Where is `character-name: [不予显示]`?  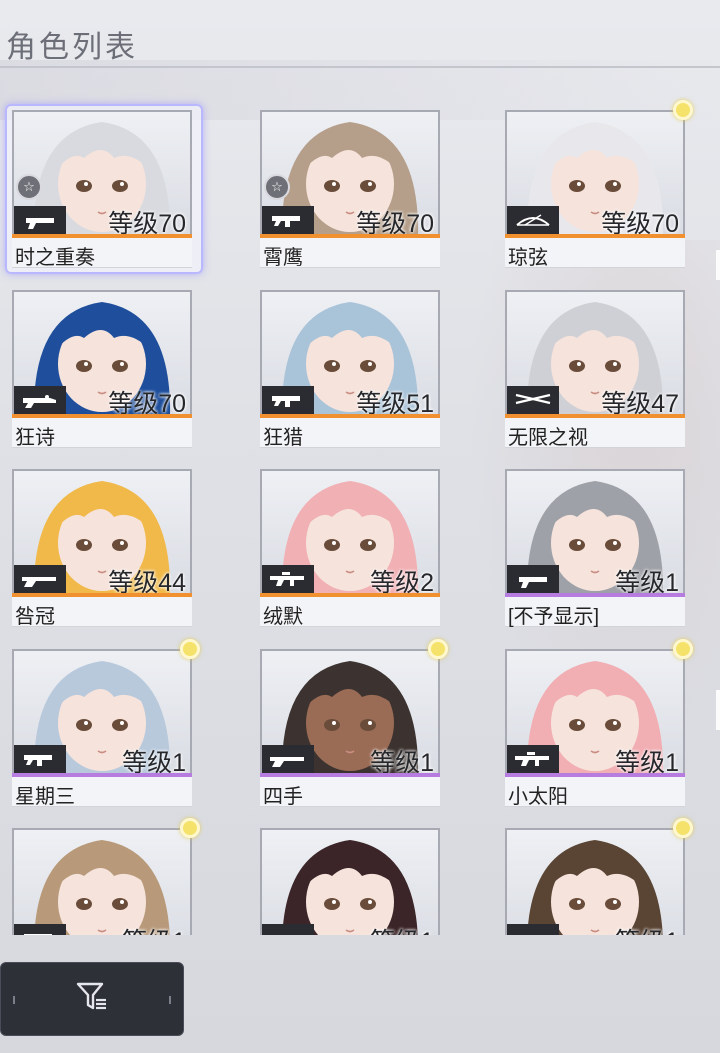
character-name: [不予显示] is located at coordinates (554, 617).